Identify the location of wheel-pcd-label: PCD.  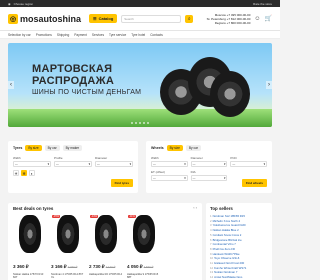
(233, 158).